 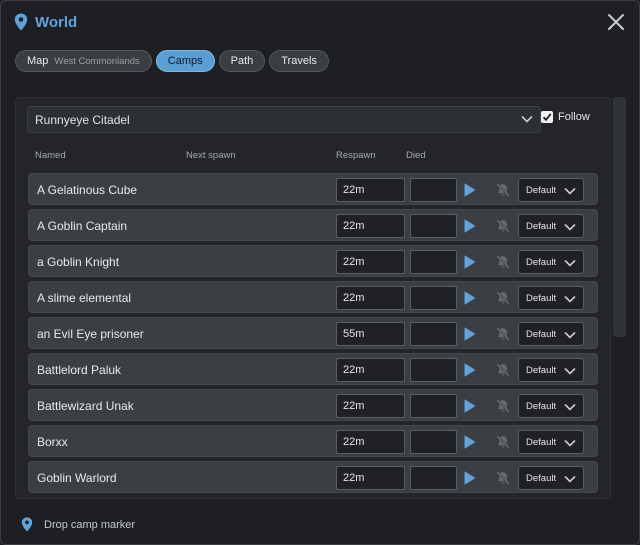 I want to click on tab-bar: Map West Commonlands Camps Path Travels, so click(x=172, y=61).